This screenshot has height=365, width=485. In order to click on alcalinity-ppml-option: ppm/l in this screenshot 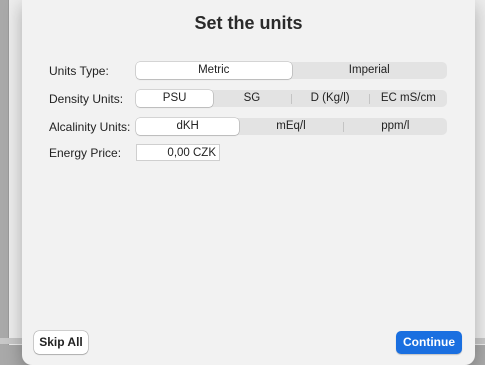, I will do `click(395, 126)`.